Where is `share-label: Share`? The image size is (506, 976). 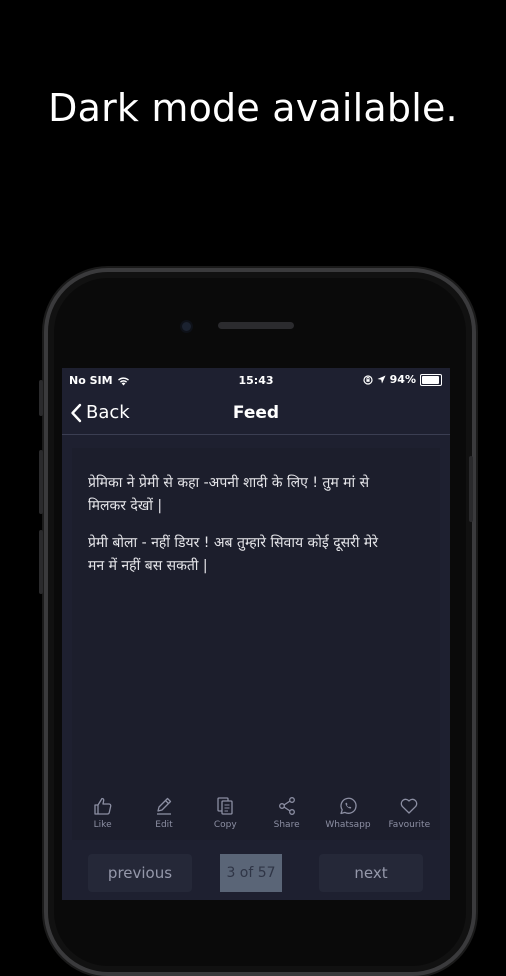 share-label: Share is located at coordinates (286, 825).